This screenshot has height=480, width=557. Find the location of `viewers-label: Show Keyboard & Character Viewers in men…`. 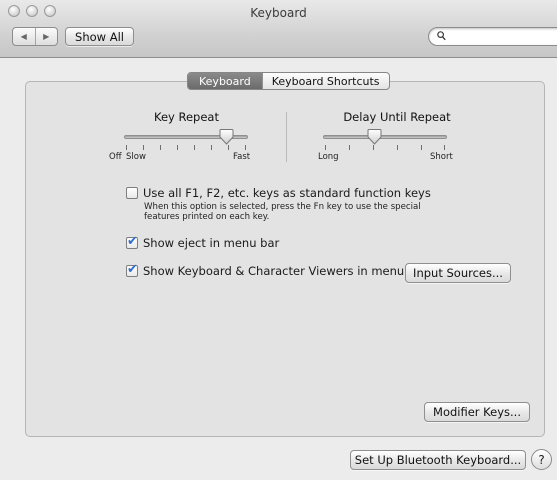

viewers-label: Show Keyboard & Character Viewers in men… is located at coordinates (285, 271).